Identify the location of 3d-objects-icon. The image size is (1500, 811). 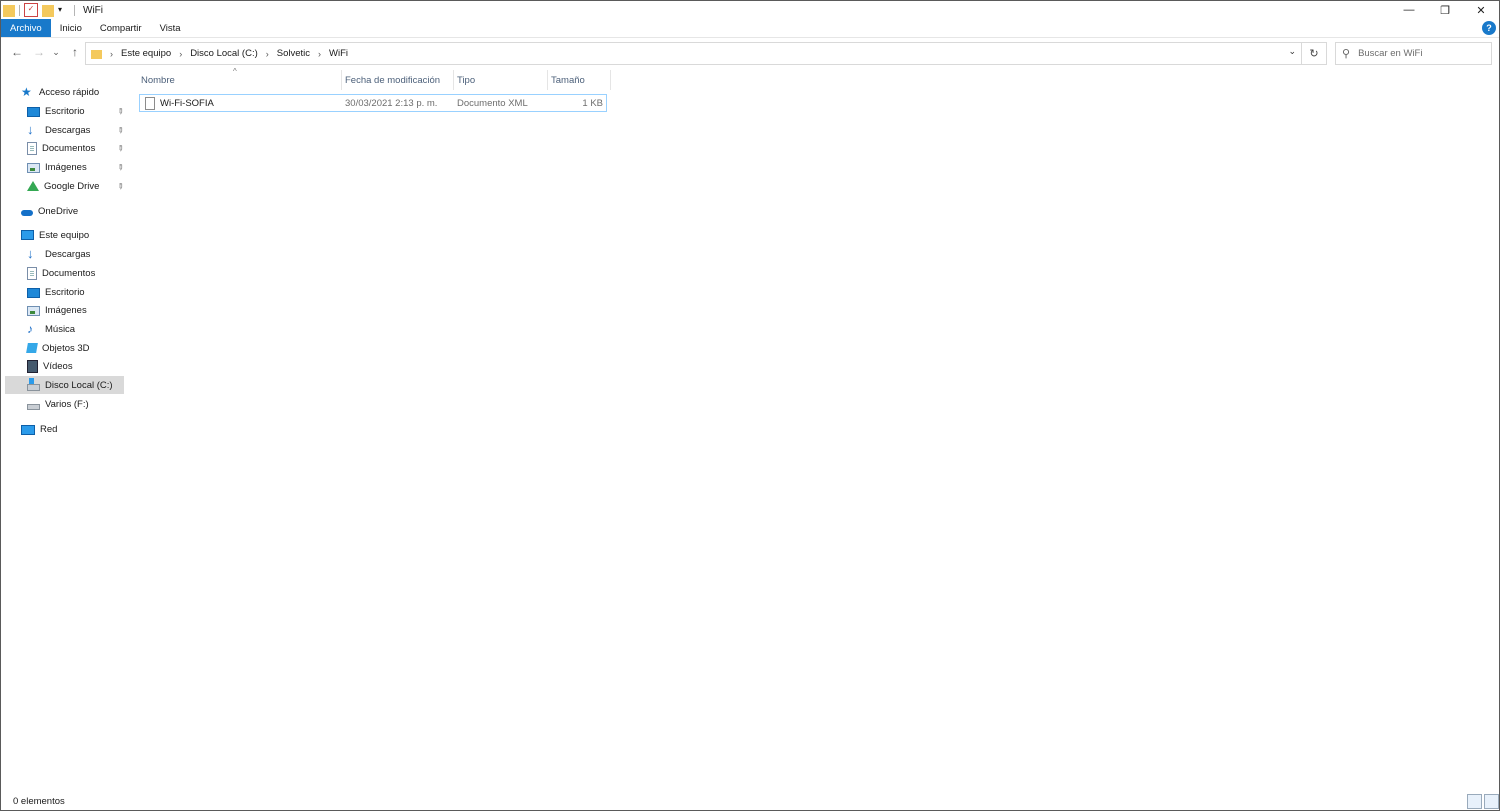
(32, 348).